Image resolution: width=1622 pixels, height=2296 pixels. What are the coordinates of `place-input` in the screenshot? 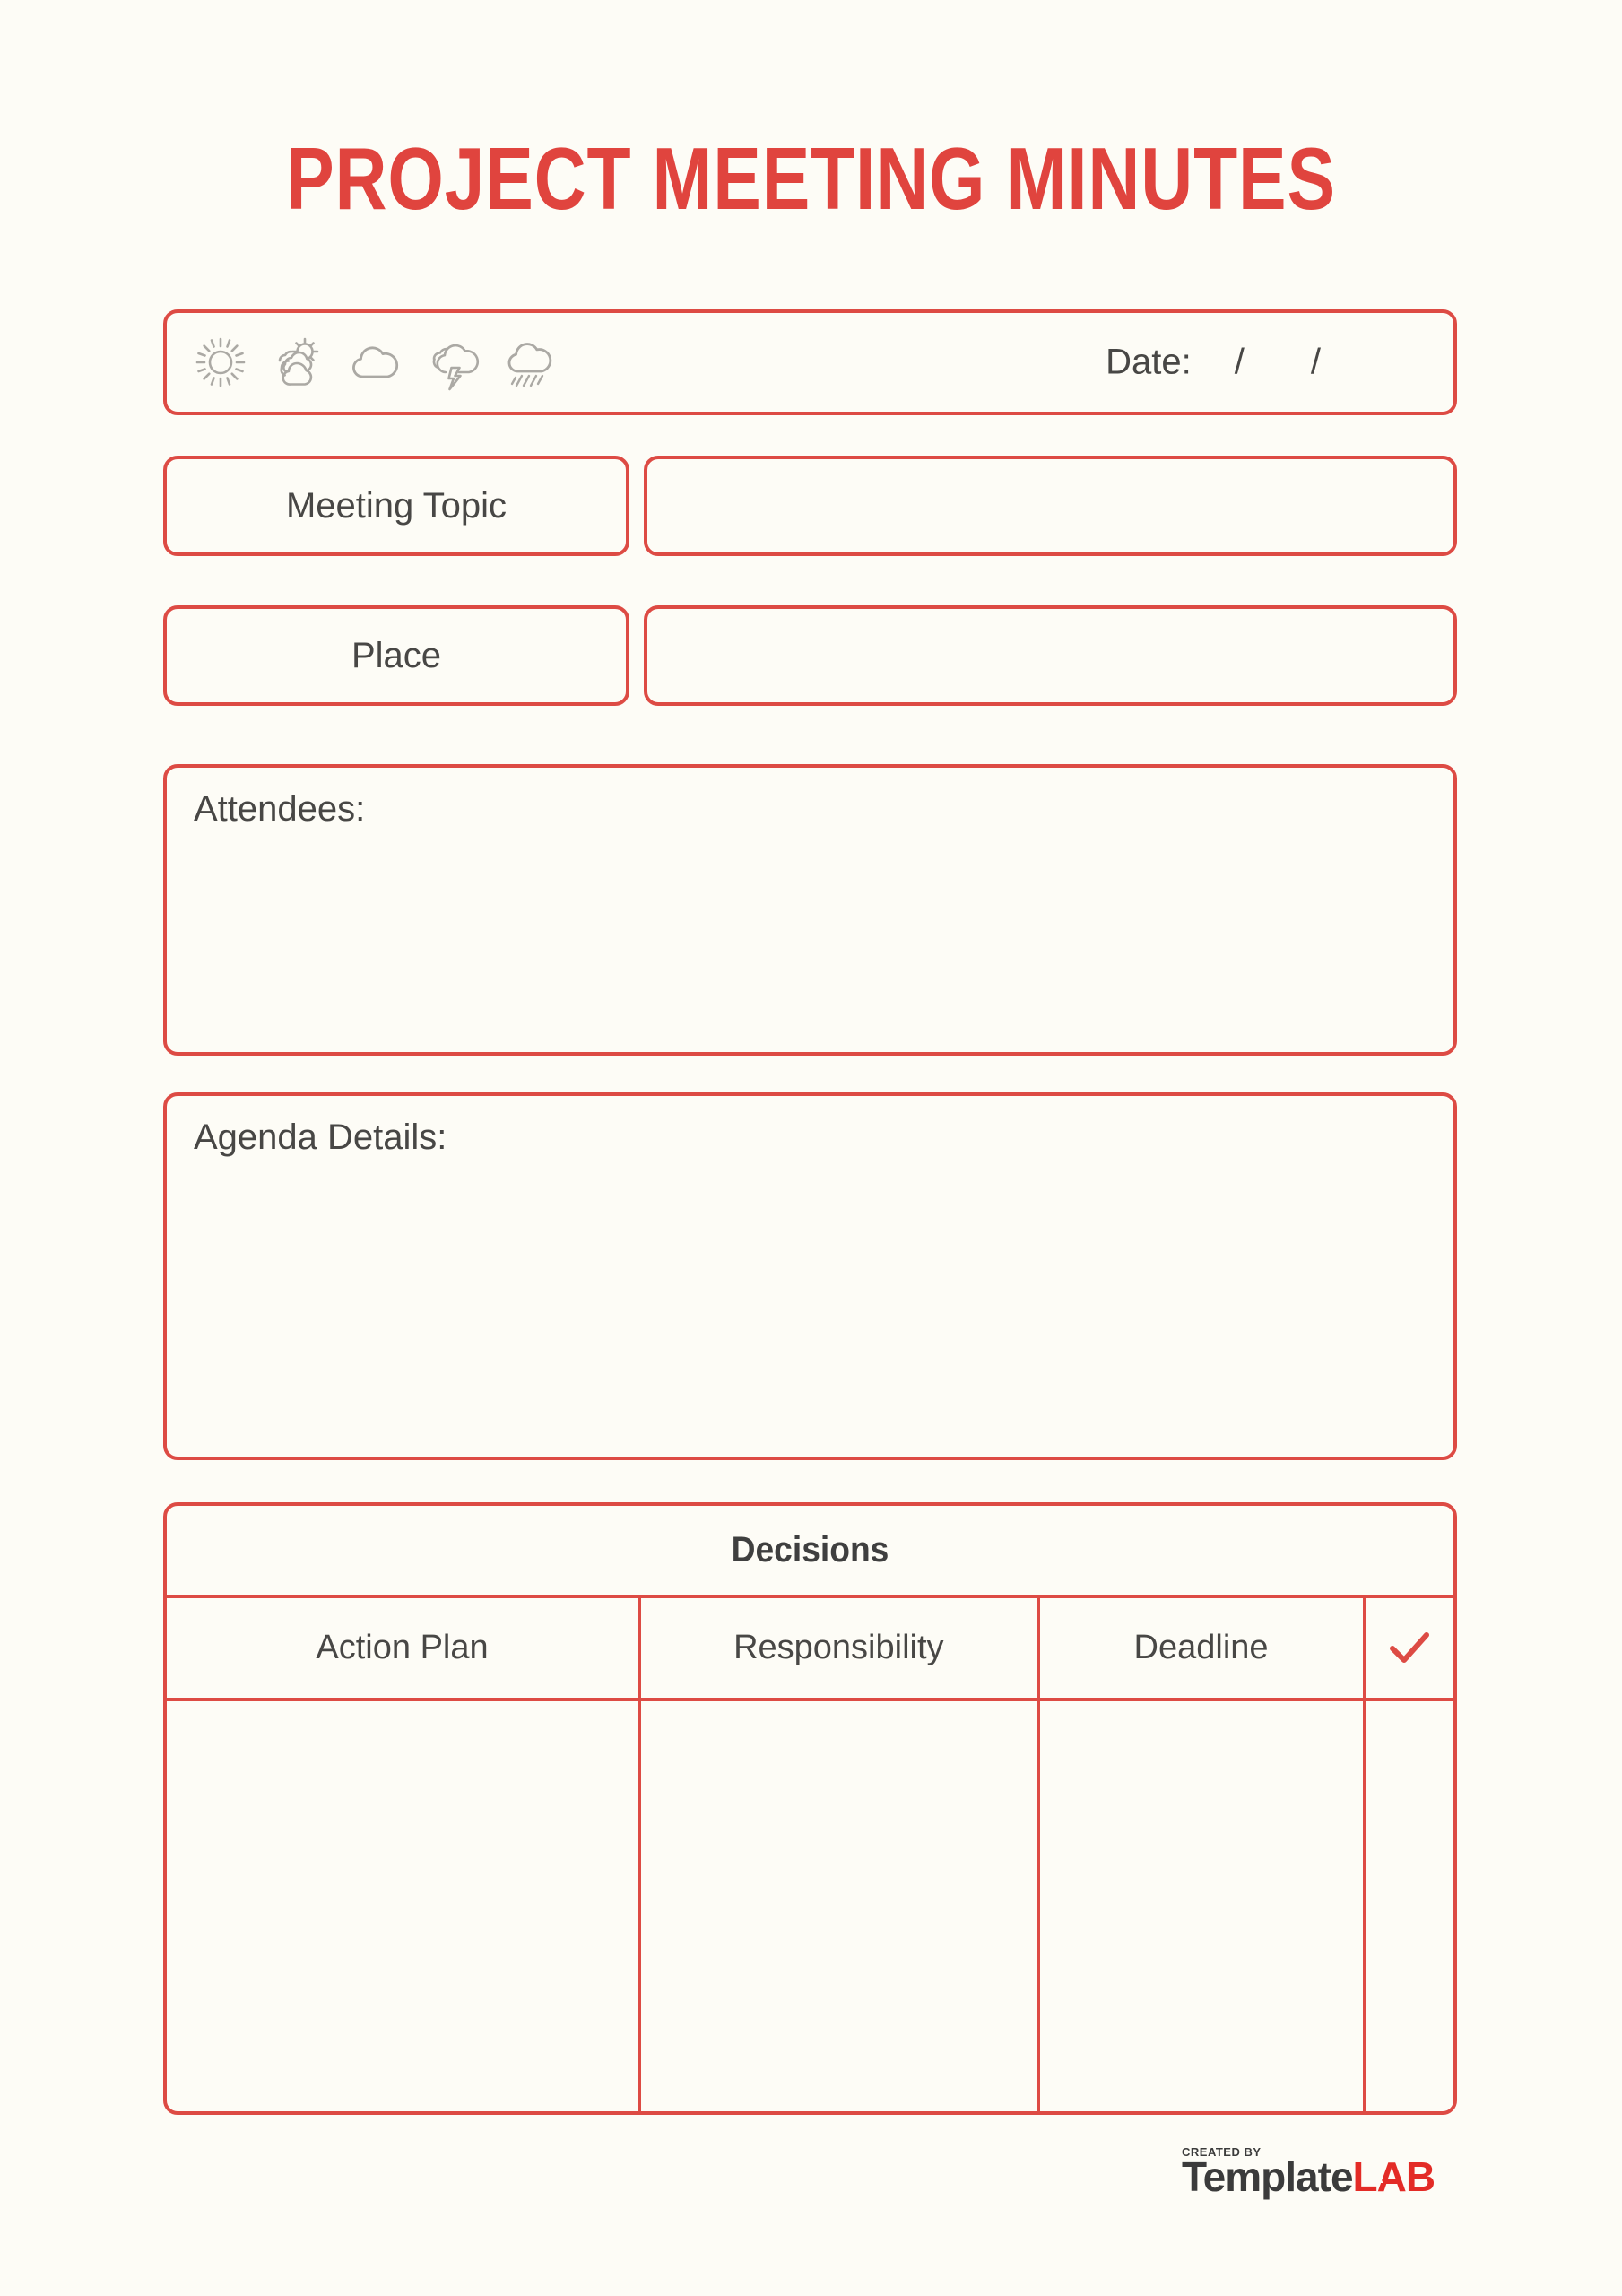 It's located at (1050, 655).